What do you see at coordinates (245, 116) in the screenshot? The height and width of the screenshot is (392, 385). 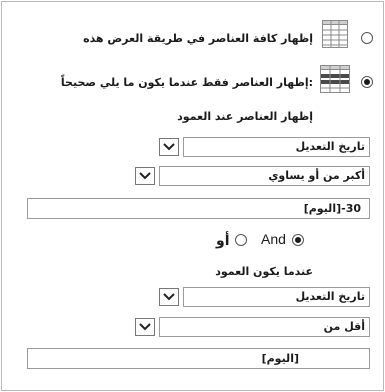 I see `filter1-heading: إظهار العناصر عند العمود` at bounding box center [245, 116].